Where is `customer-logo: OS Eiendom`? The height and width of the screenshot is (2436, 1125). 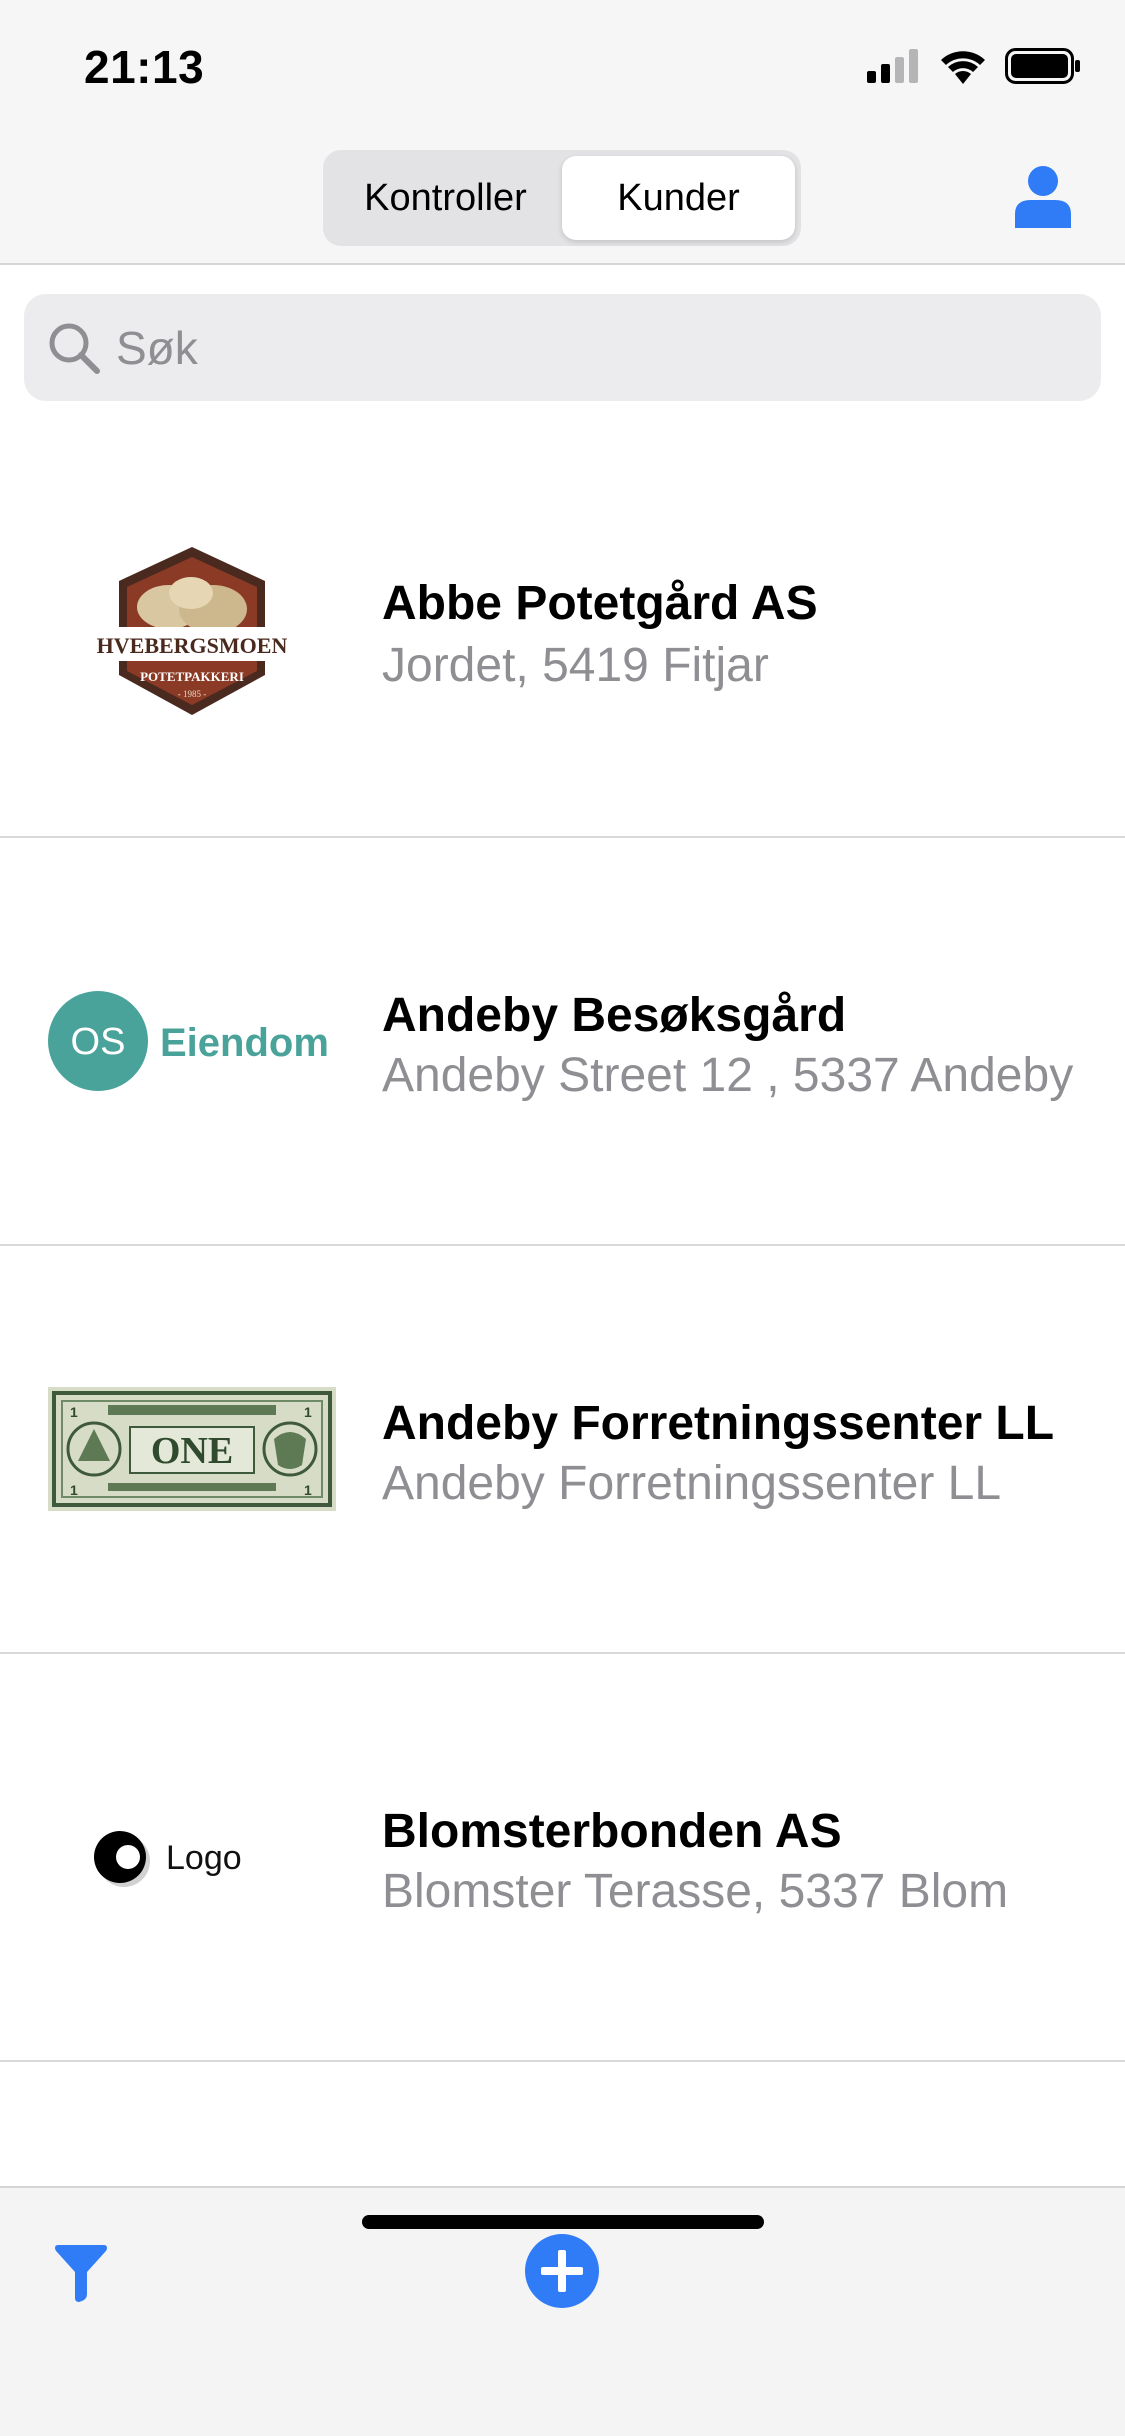
customer-logo: OS Eiendom is located at coordinates (192, 1041).